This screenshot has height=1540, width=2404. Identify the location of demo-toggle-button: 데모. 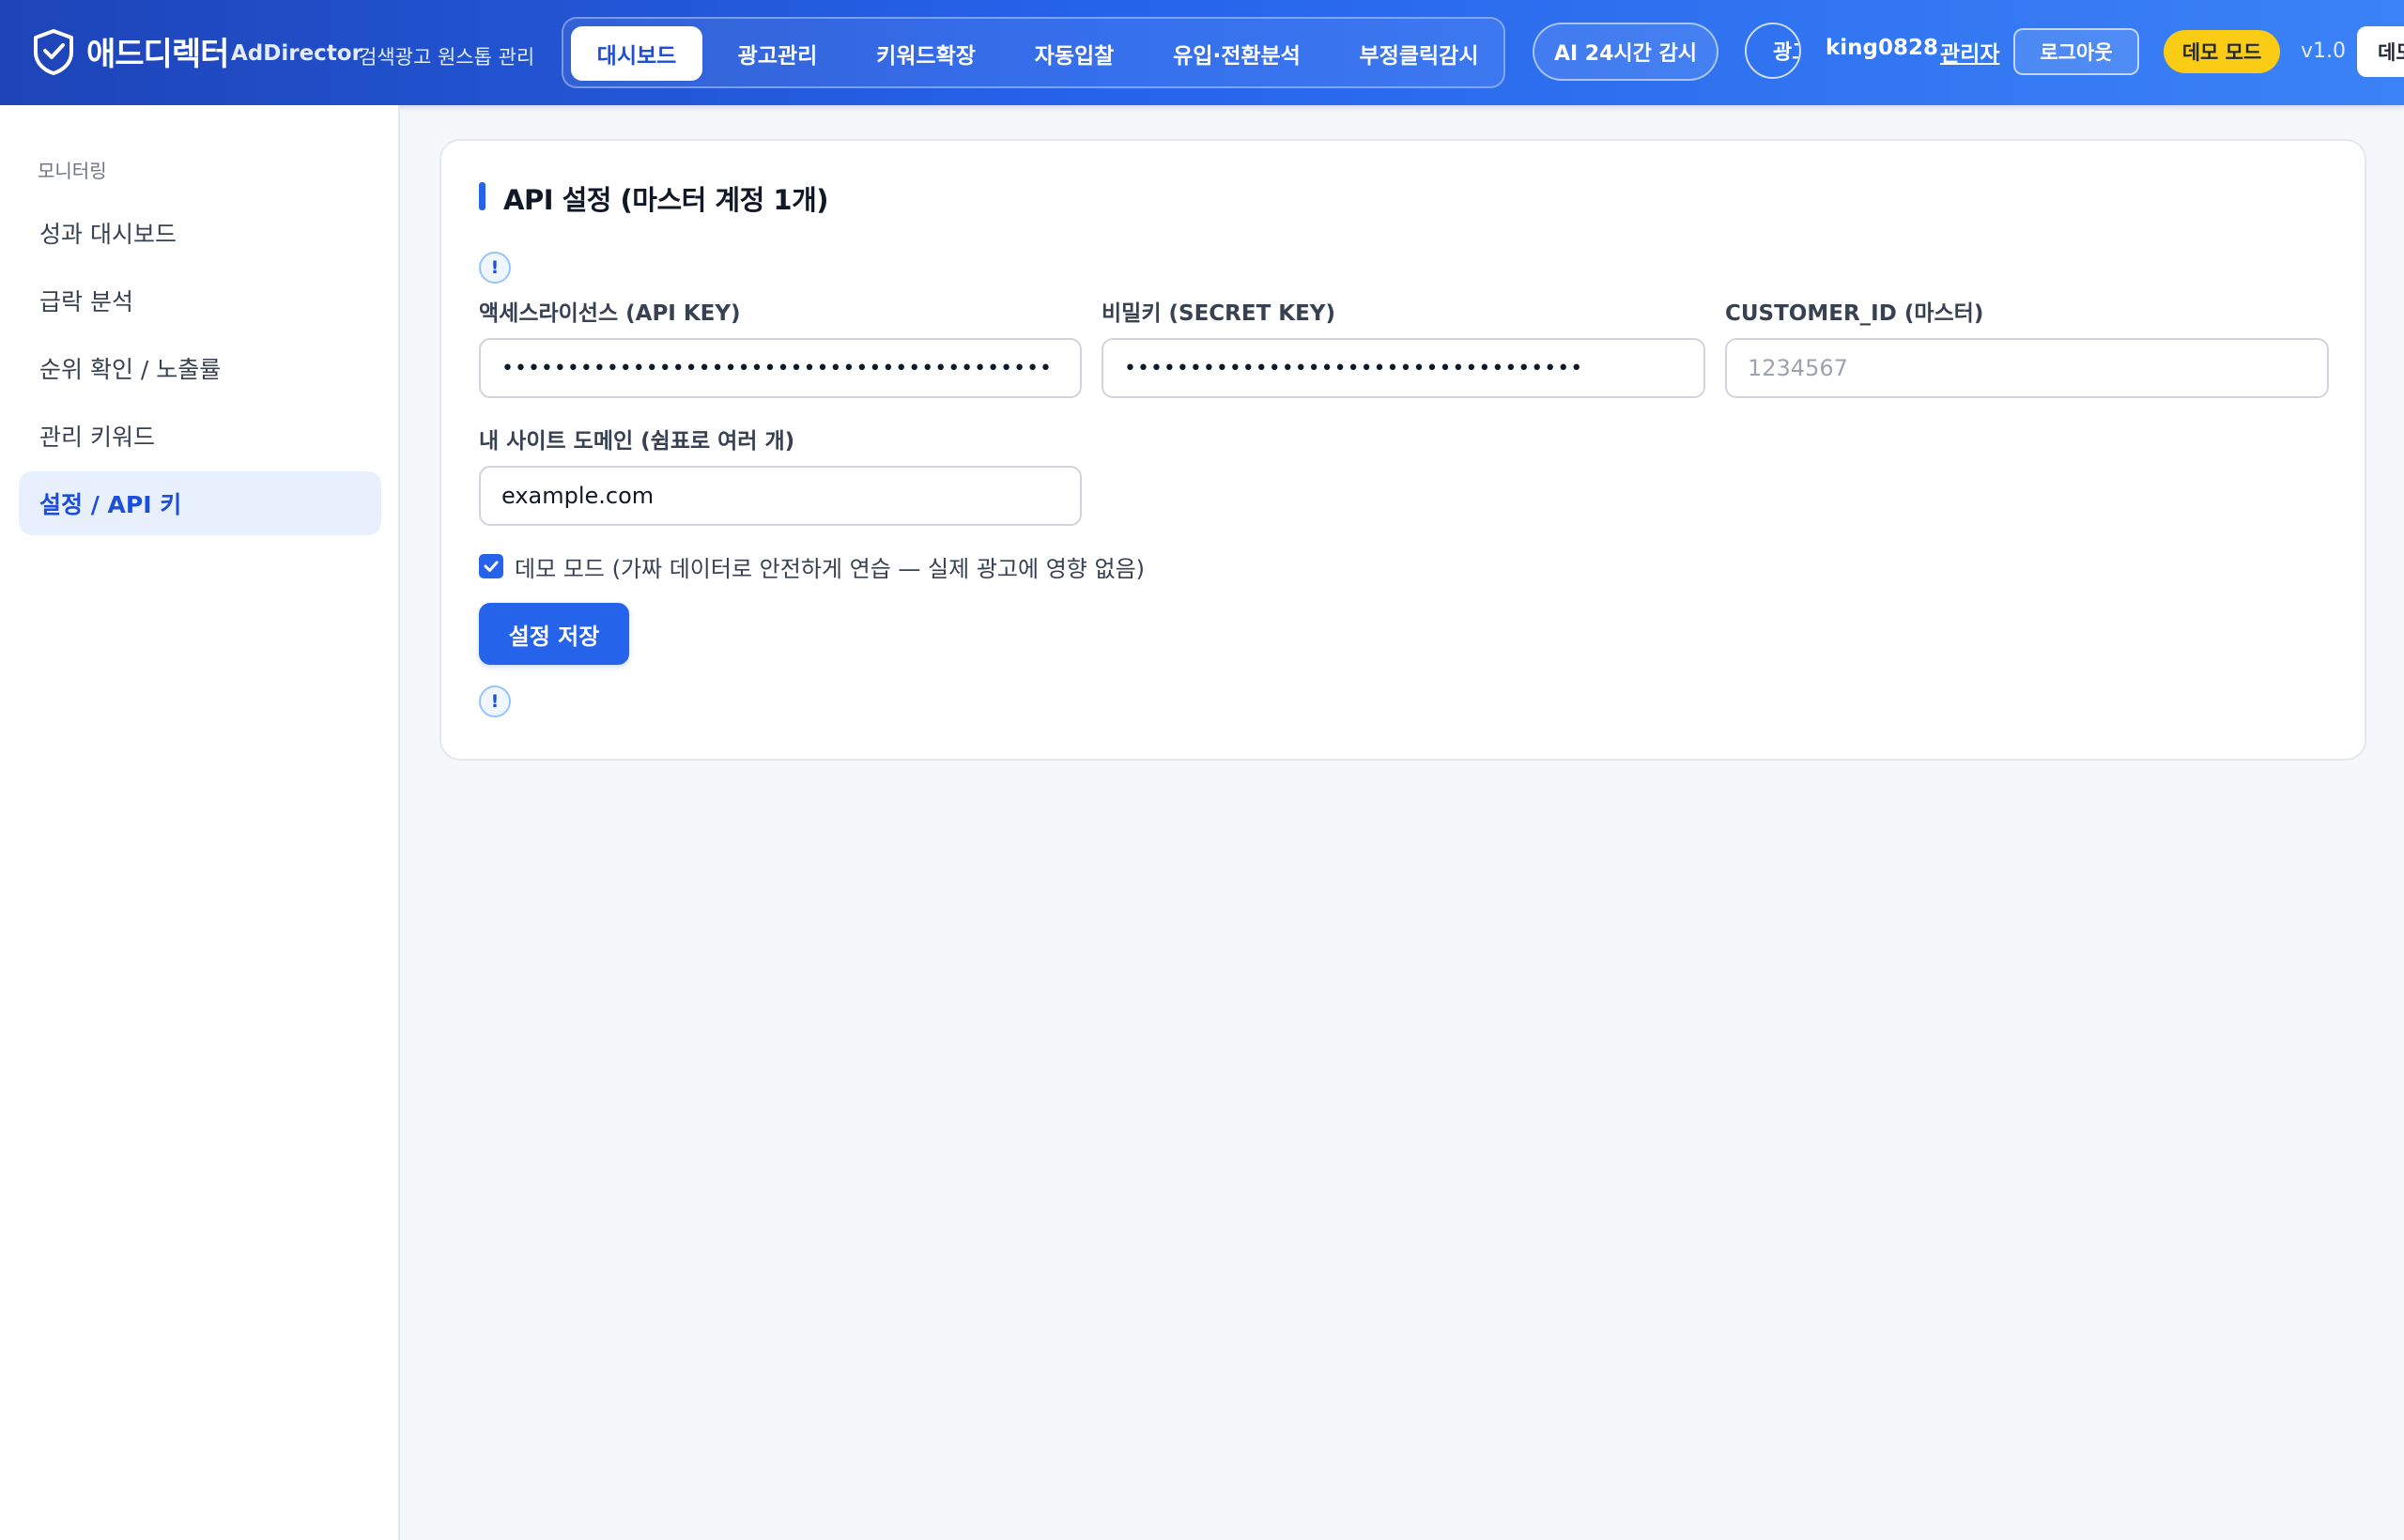
(2380, 51).